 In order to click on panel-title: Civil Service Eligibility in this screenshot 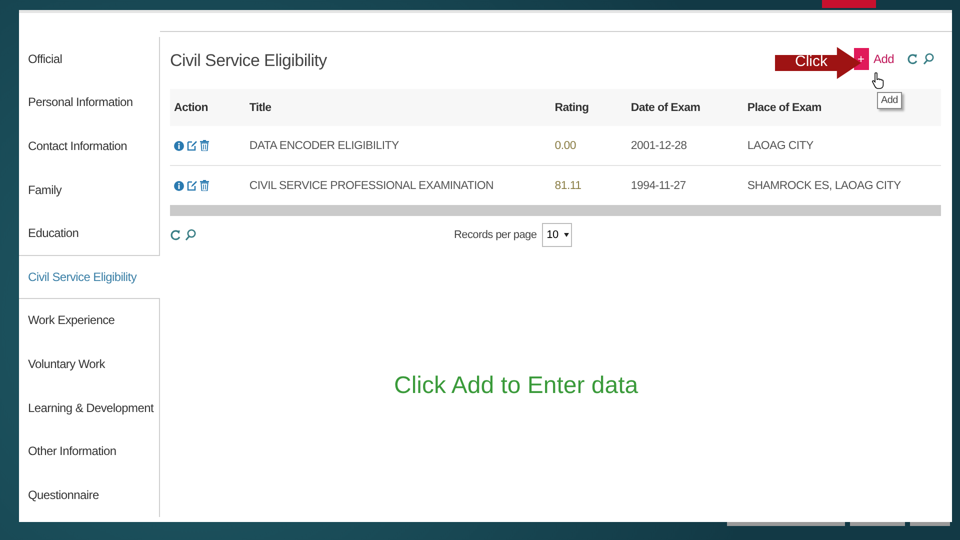, I will do `click(248, 60)`.